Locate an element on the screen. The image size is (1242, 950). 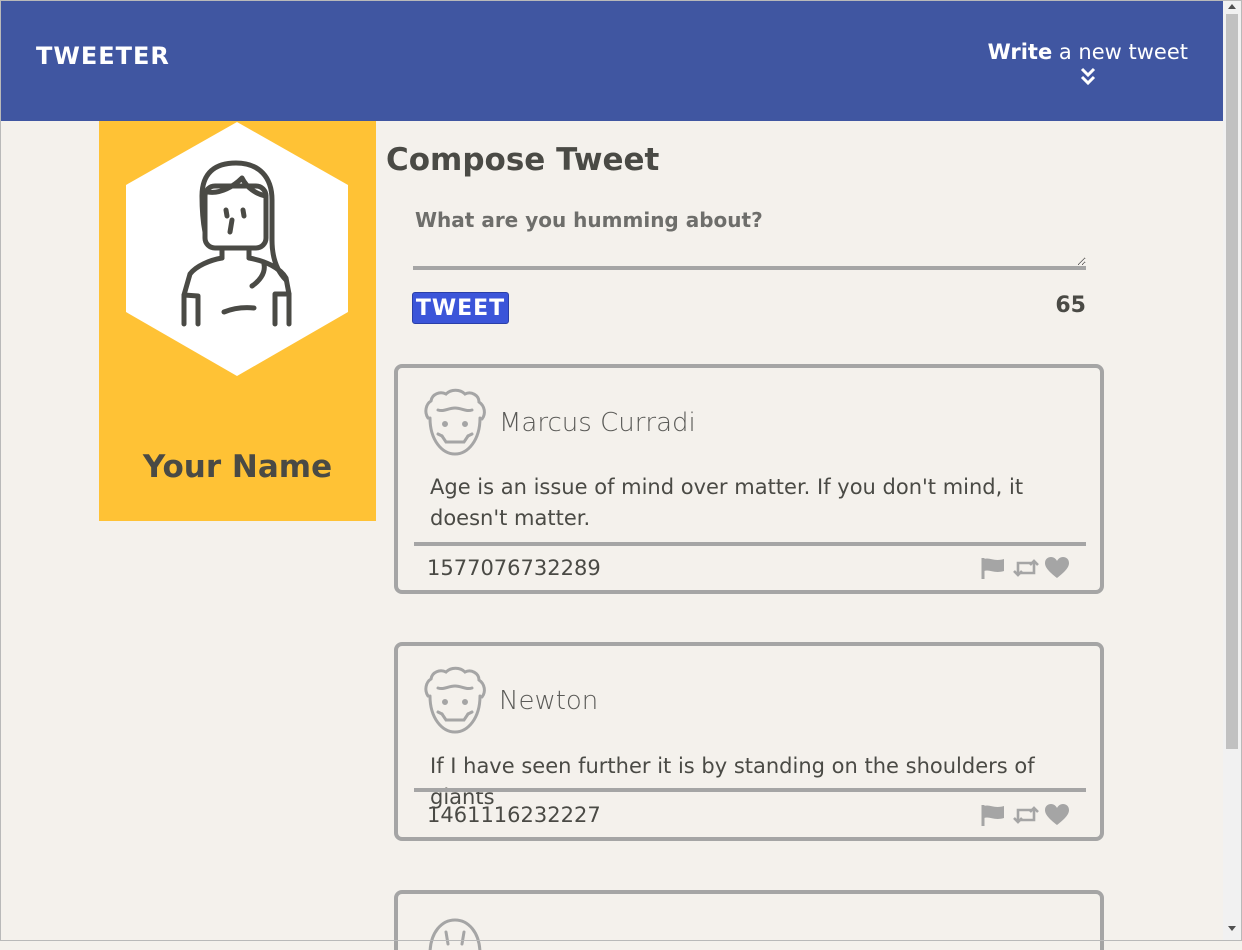
profile-card: Your Name is located at coordinates (237, 321).